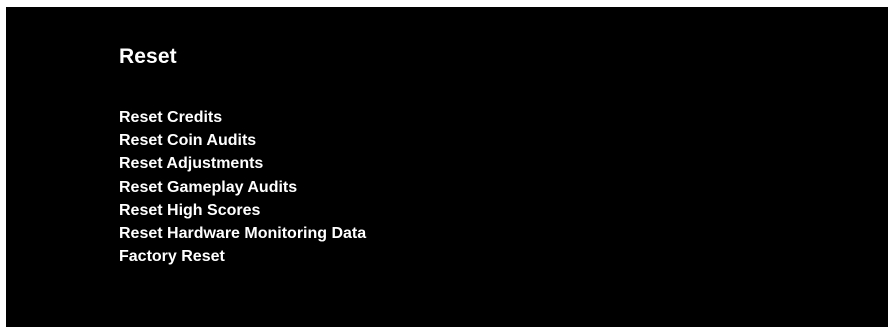 This screenshot has width=895, height=333. Describe the element at coordinates (242, 256) in the screenshot. I see `menu-item-factory-reset: Factory Reset` at that location.